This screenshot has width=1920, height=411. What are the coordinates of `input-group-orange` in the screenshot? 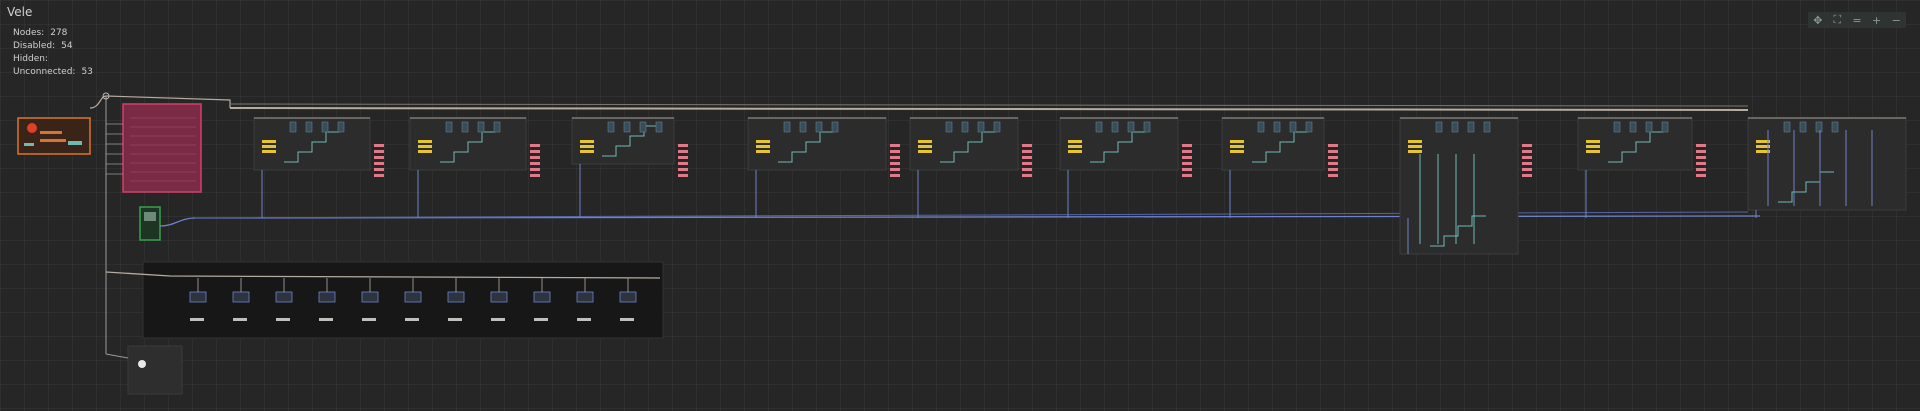 It's located at (54, 136).